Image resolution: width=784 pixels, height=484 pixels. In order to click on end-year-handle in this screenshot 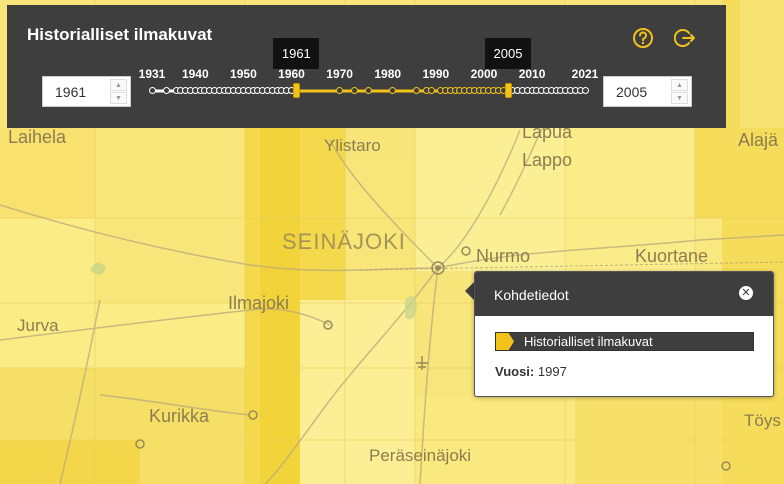, I will do `click(508, 90)`.